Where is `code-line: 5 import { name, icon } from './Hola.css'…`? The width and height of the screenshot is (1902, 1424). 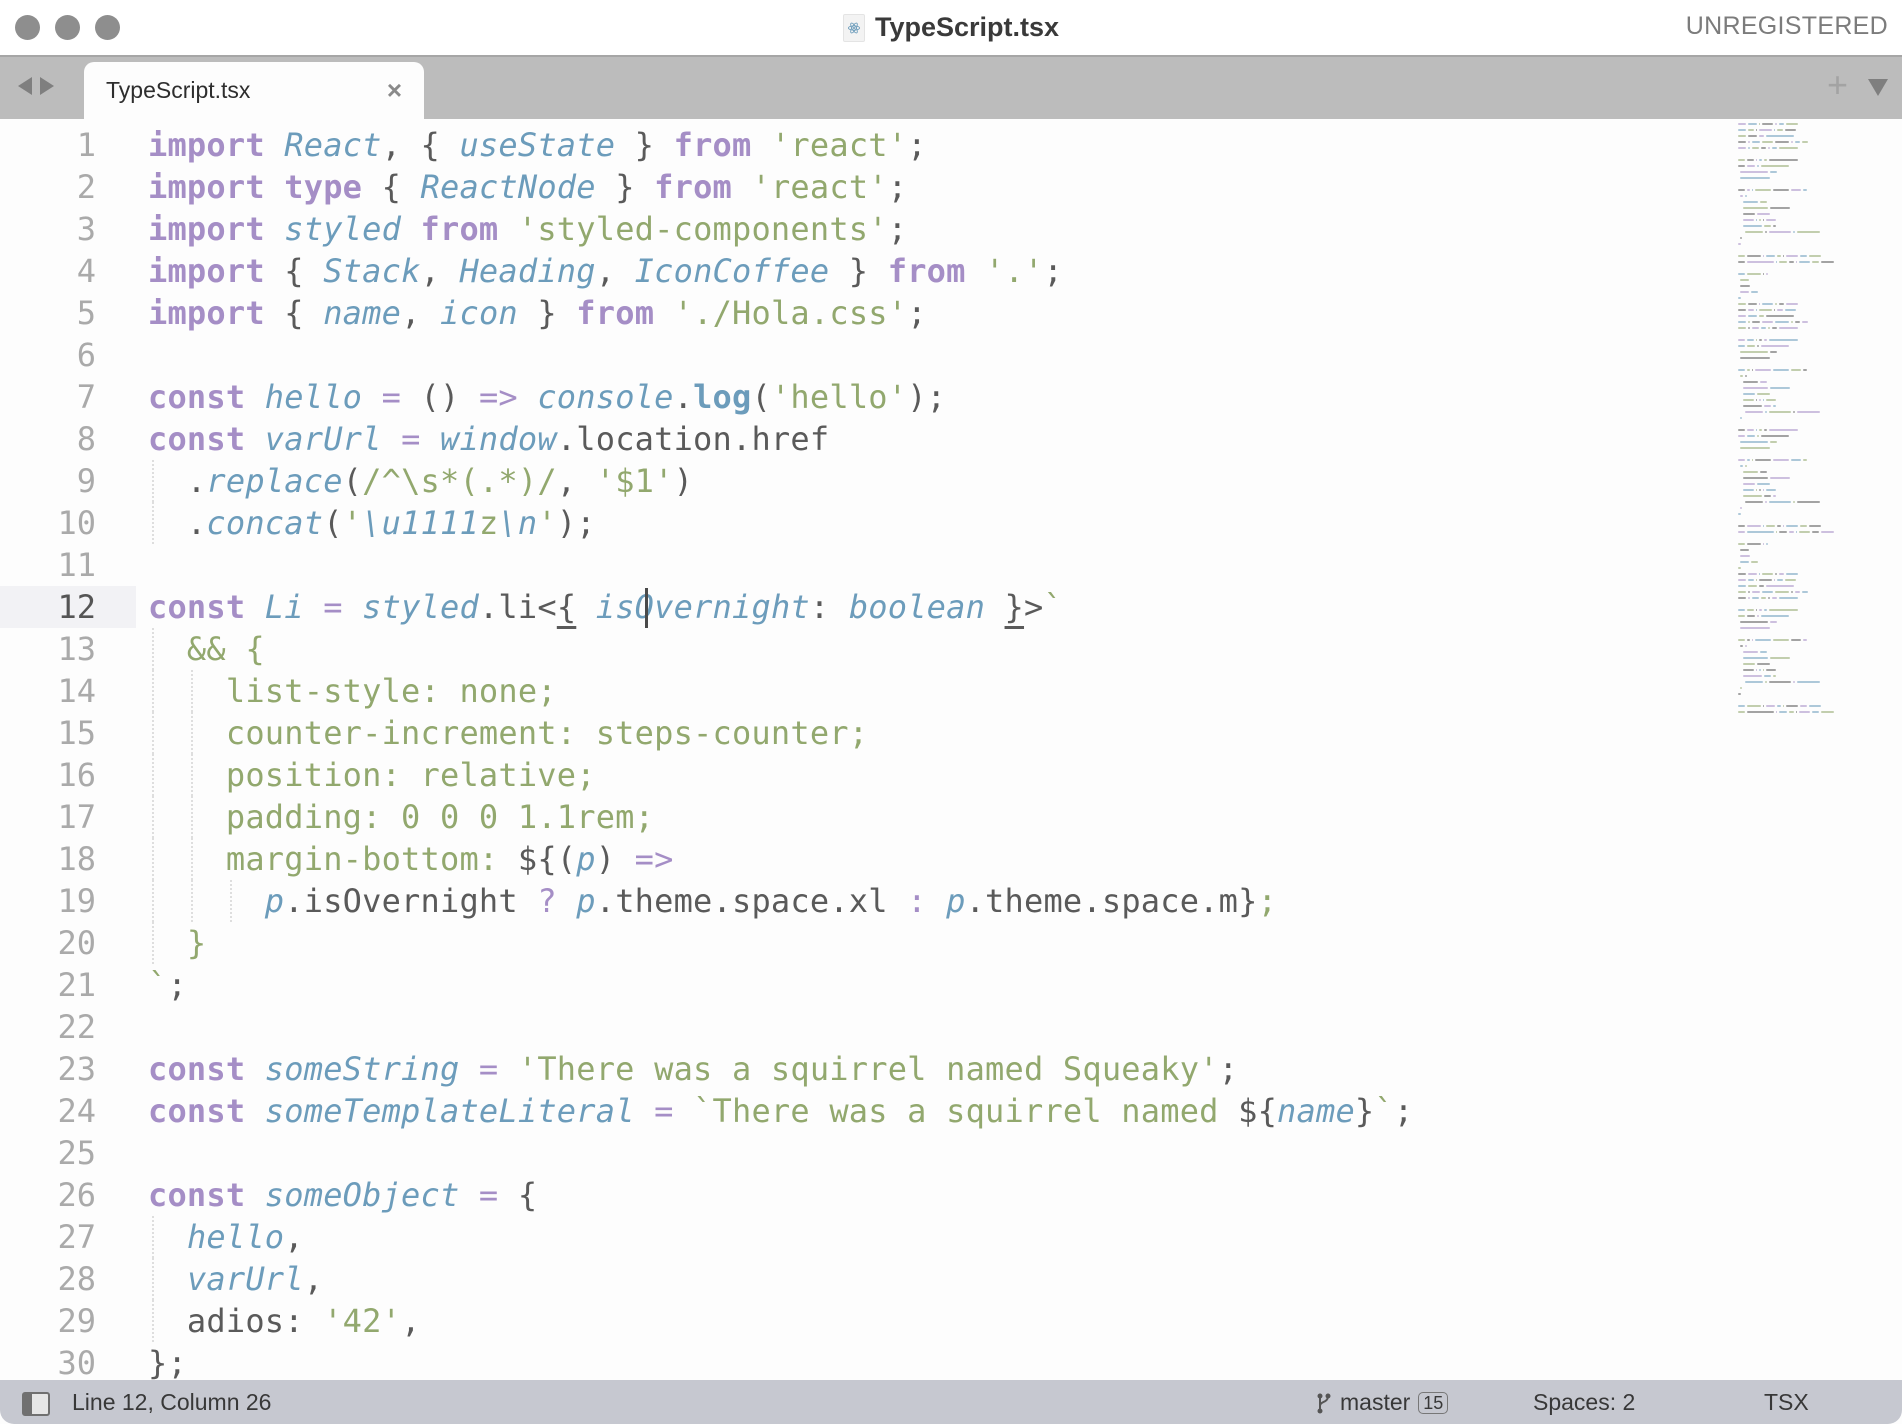
code-line: 5 import { name, icon } from './Hola.css'… is located at coordinates (860, 313).